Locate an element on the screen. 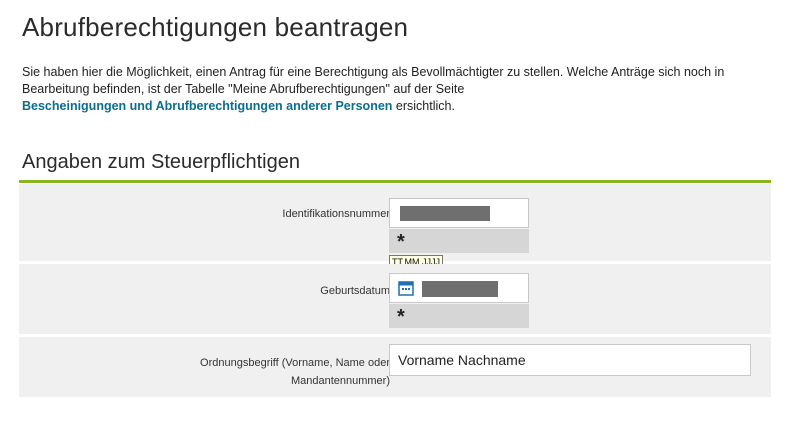 The image size is (787, 421). id-label: Identifikationsnummer is located at coordinates (336, 214).